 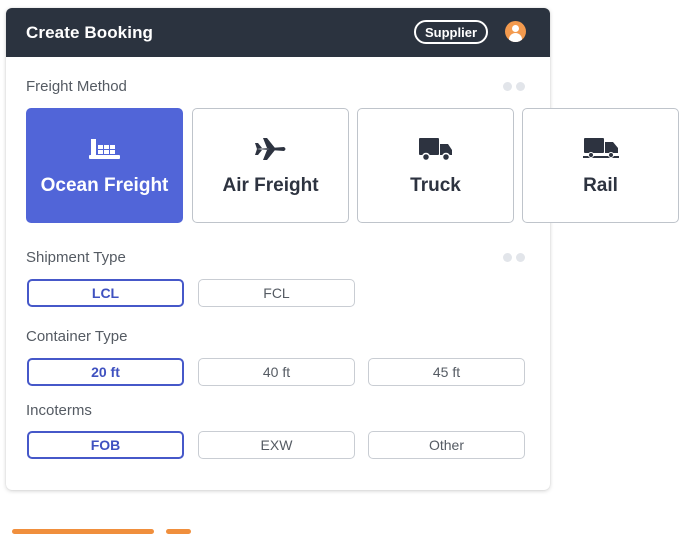 I want to click on freight-method-dots-icon, so click(x=514, y=86).